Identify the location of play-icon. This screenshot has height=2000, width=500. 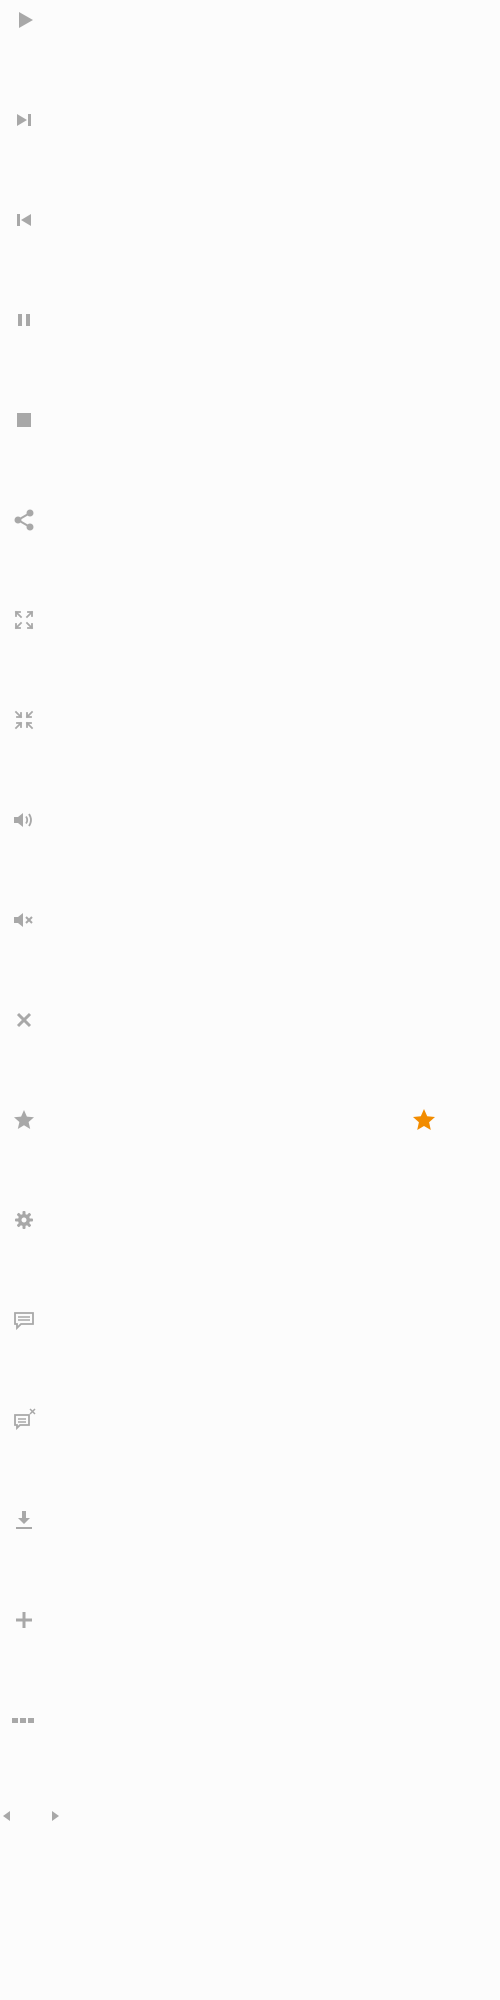
(24, 20).